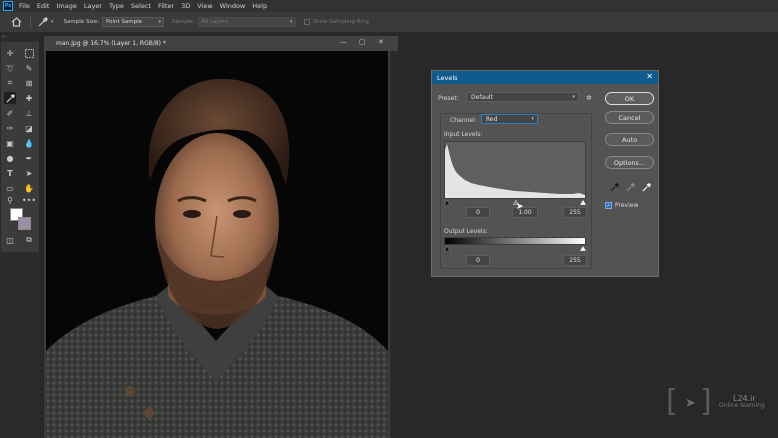 This screenshot has height=438, width=778. Describe the element at coordinates (447, 77) in the screenshot. I see `levels-title: Levels` at that location.